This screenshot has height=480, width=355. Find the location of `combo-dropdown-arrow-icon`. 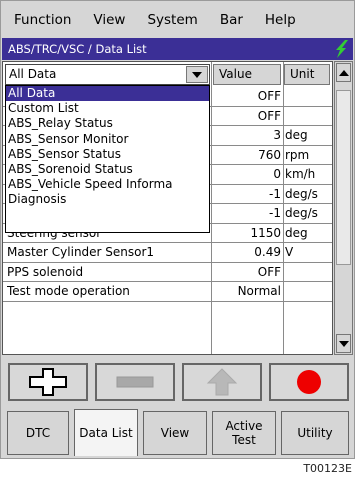

combo-dropdown-arrow-icon is located at coordinates (197, 74).